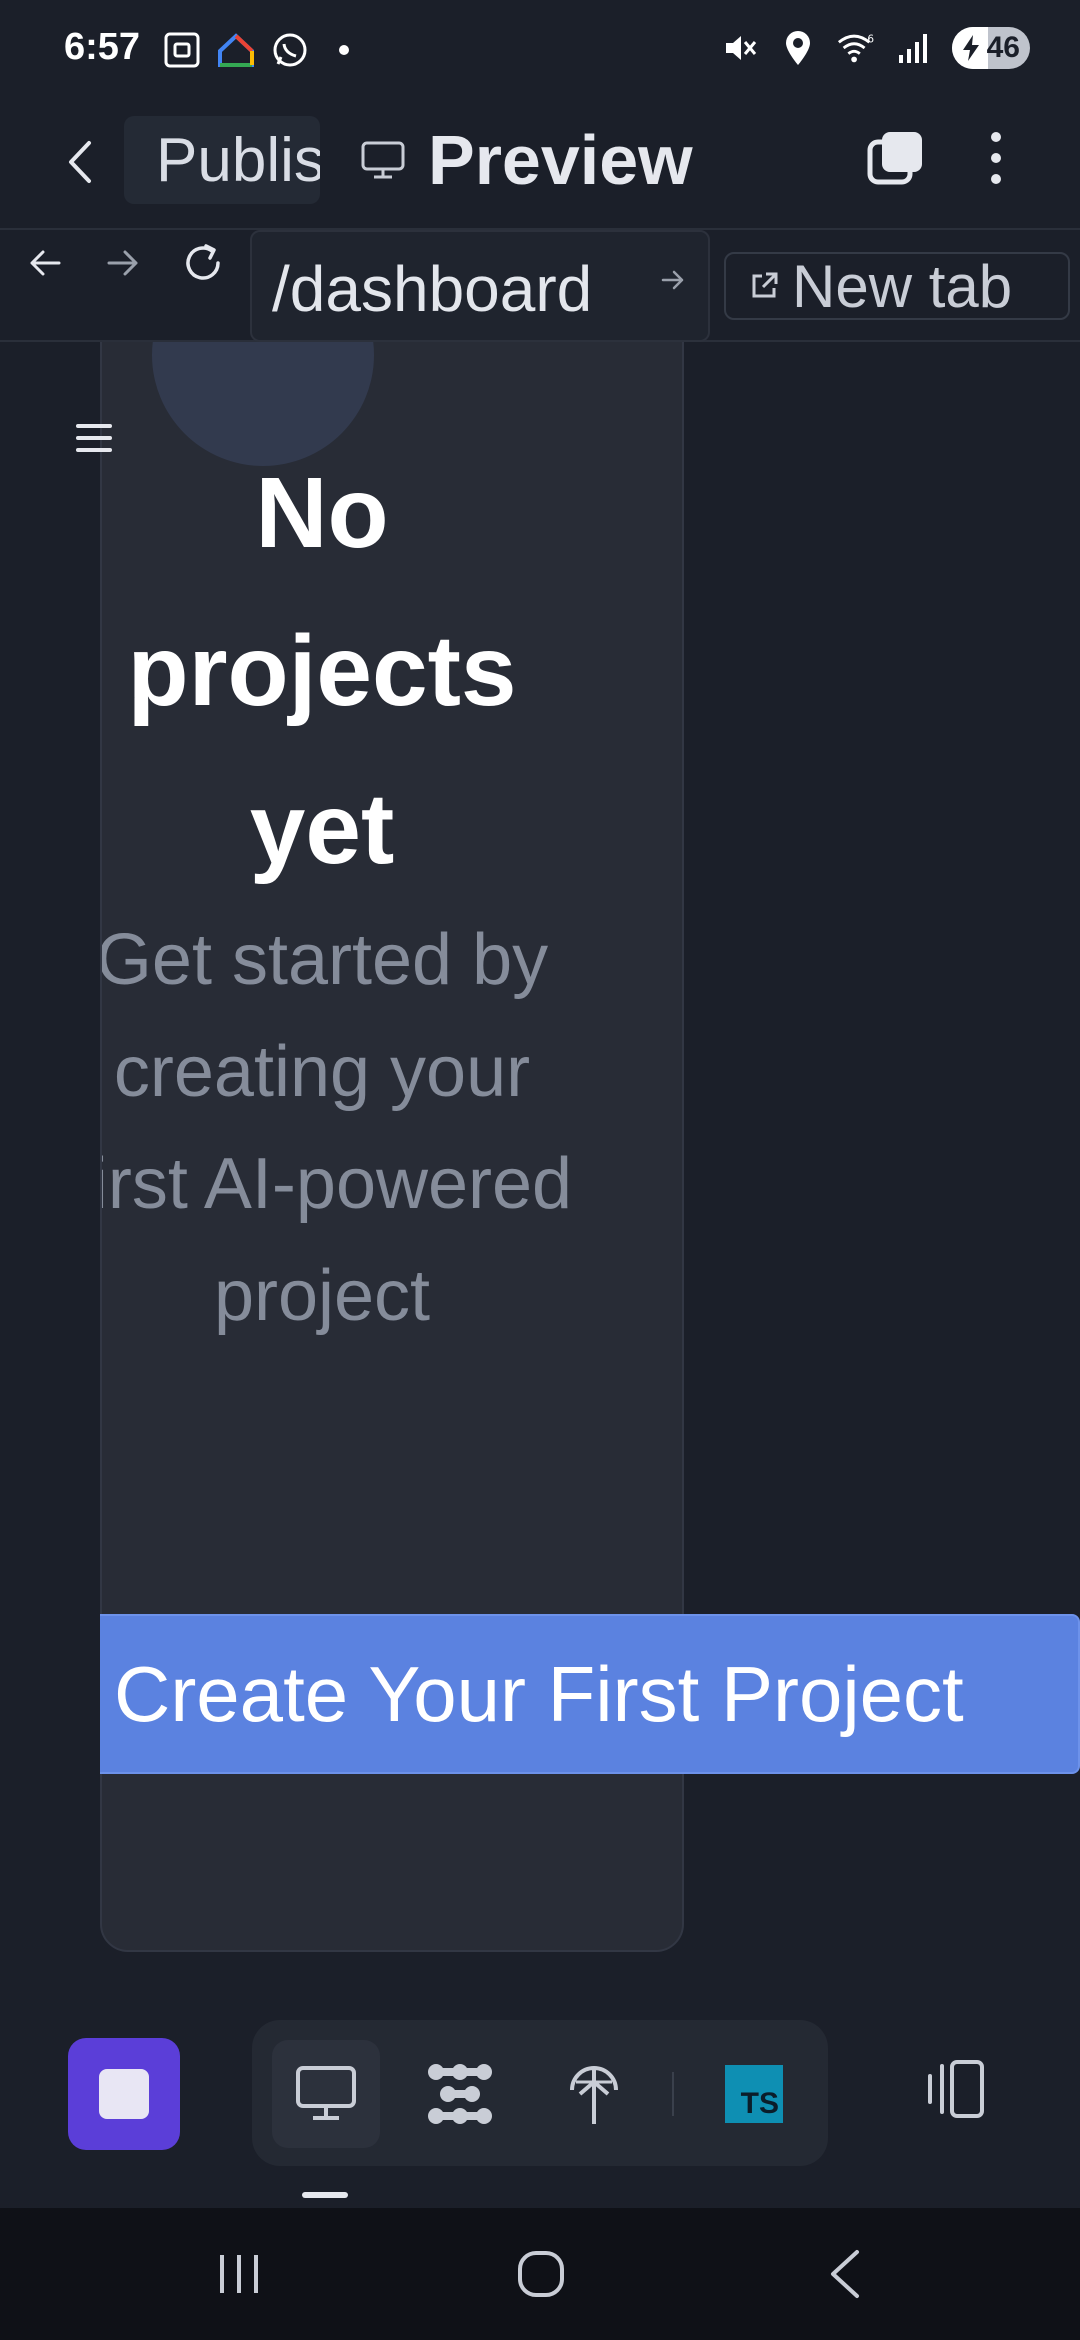 The image size is (1080, 2340). I want to click on status-right-icons: 6 46, so click(875, 48).